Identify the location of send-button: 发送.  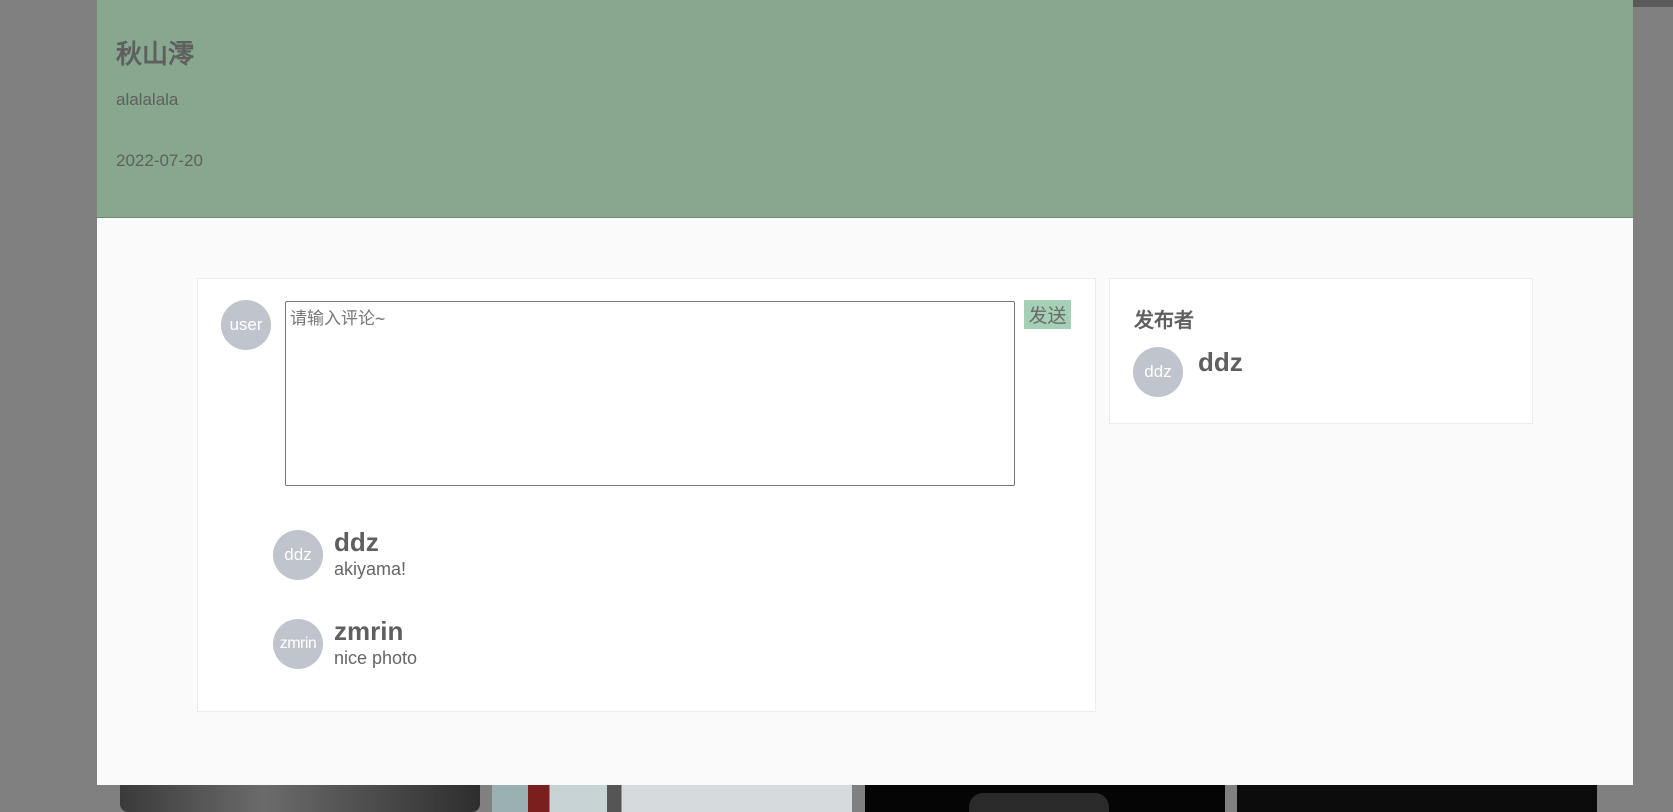
(1047, 314).